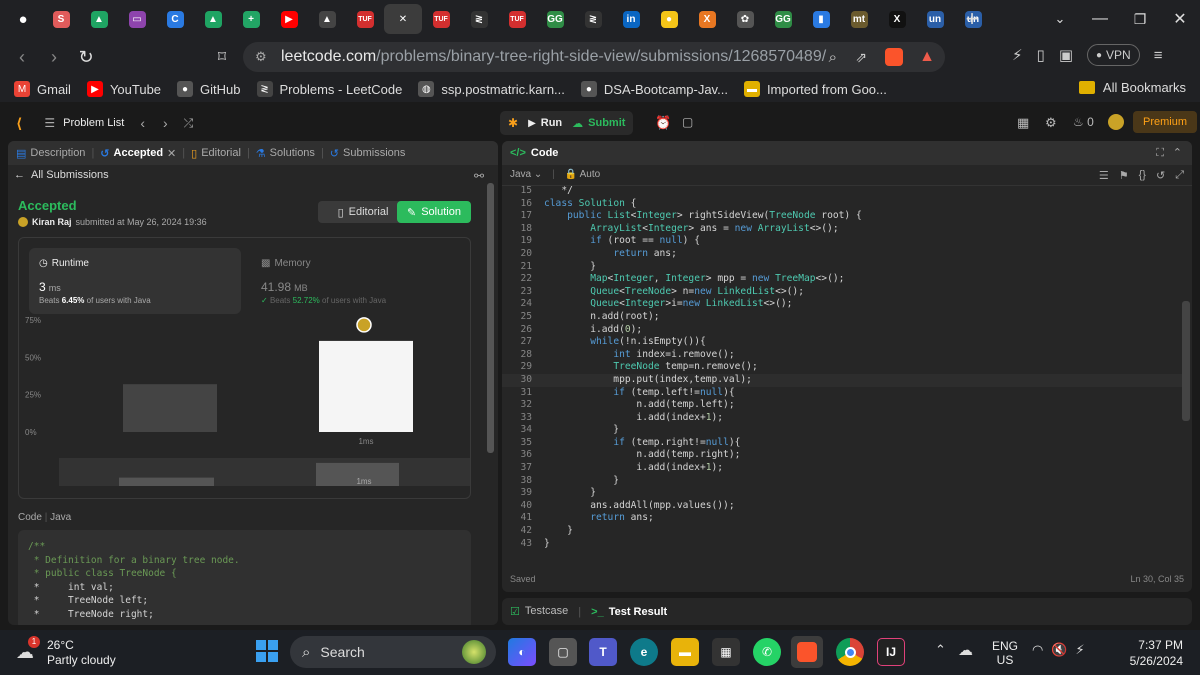 The width and height of the screenshot is (1200, 675). I want to click on bookmark-item: ▶ YouTube, so click(123, 89).